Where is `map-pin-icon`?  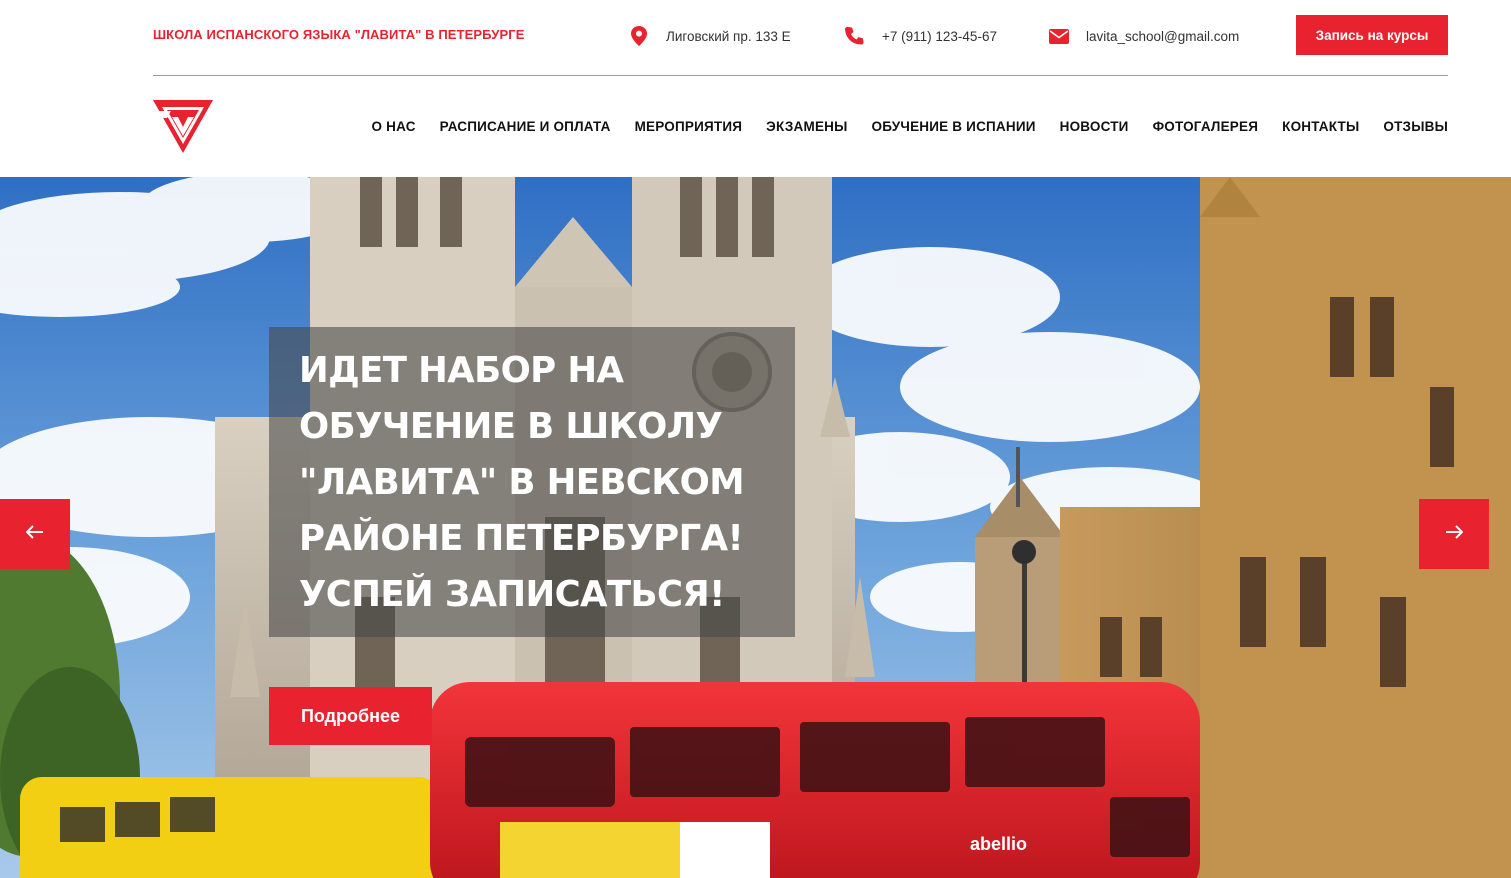 map-pin-icon is located at coordinates (639, 36).